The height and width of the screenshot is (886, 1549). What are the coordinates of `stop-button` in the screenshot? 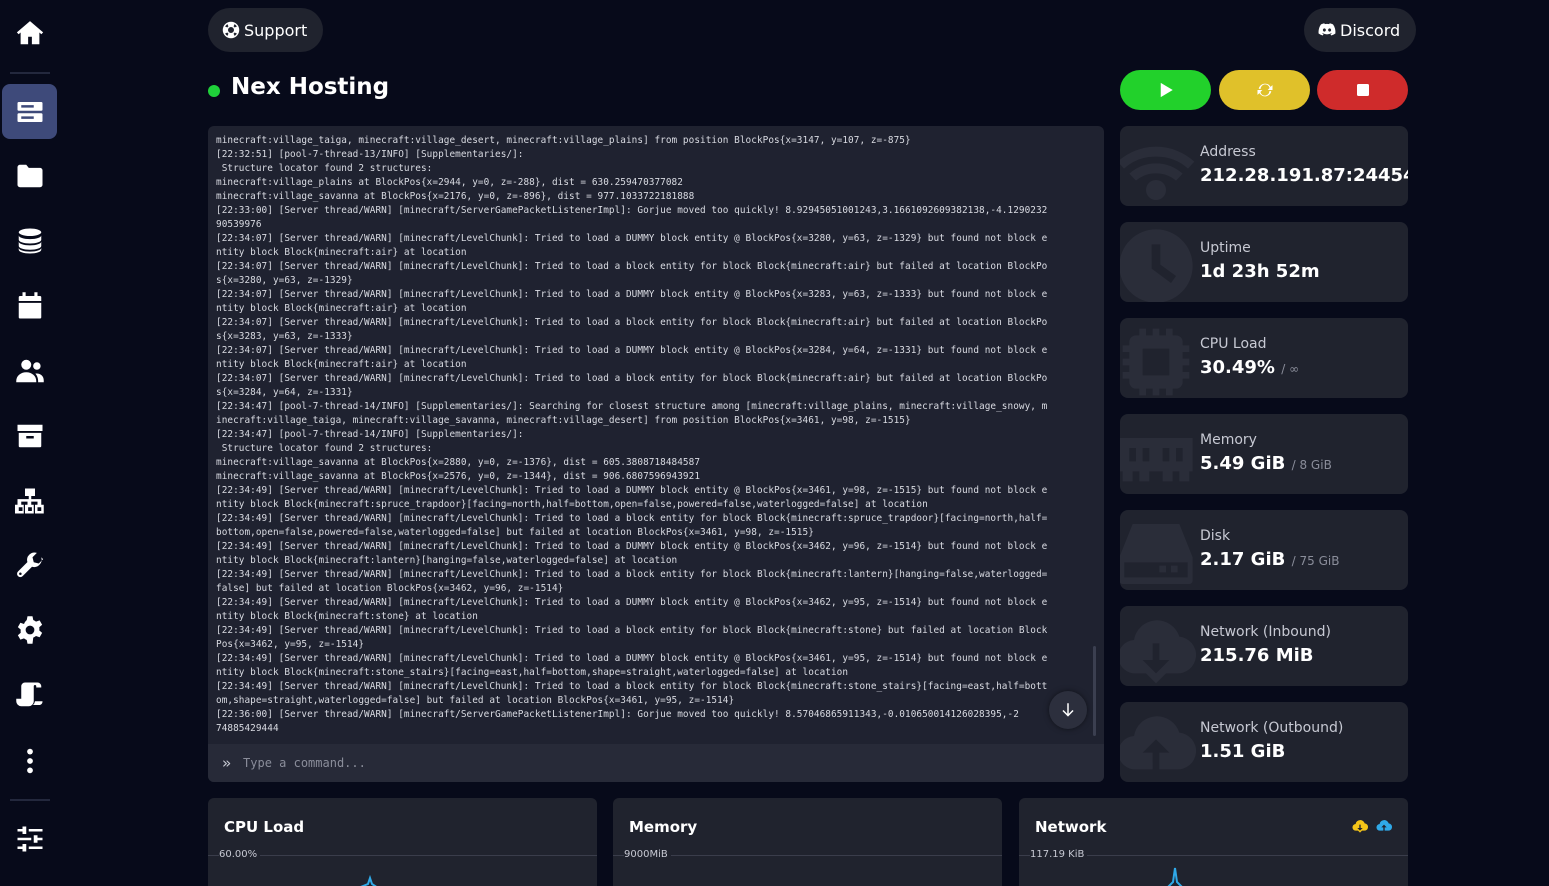 It's located at (1362, 90).